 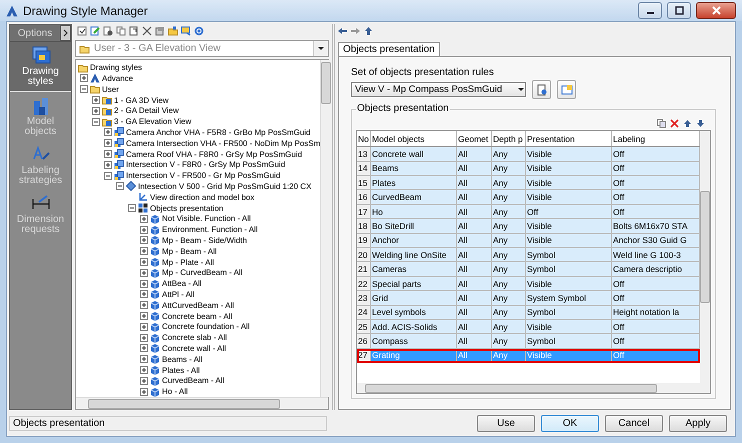 I want to click on tree-item: Intersection V - F8R0 - GrSy Mp PosSmGuid, so click(x=206, y=165).